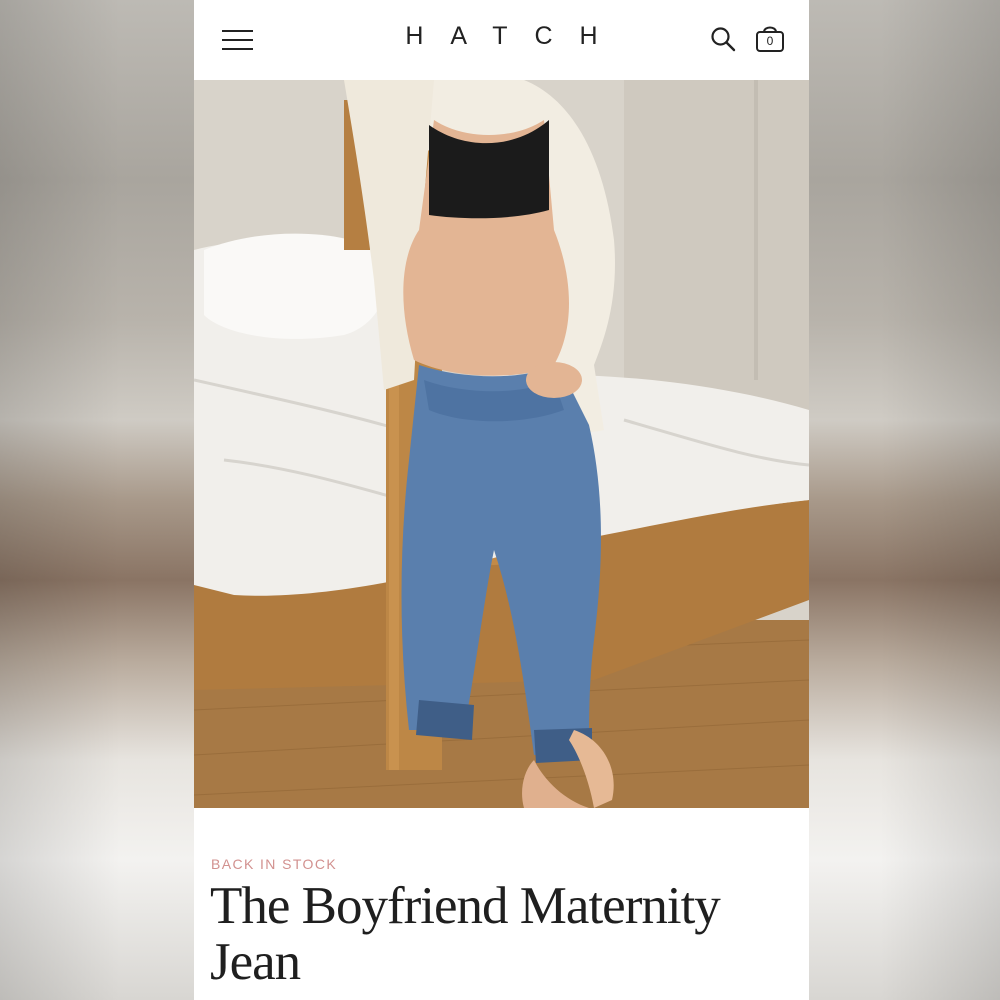 This screenshot has width=1000, height=1000. I want to click on search-icon, so click(723, 39).